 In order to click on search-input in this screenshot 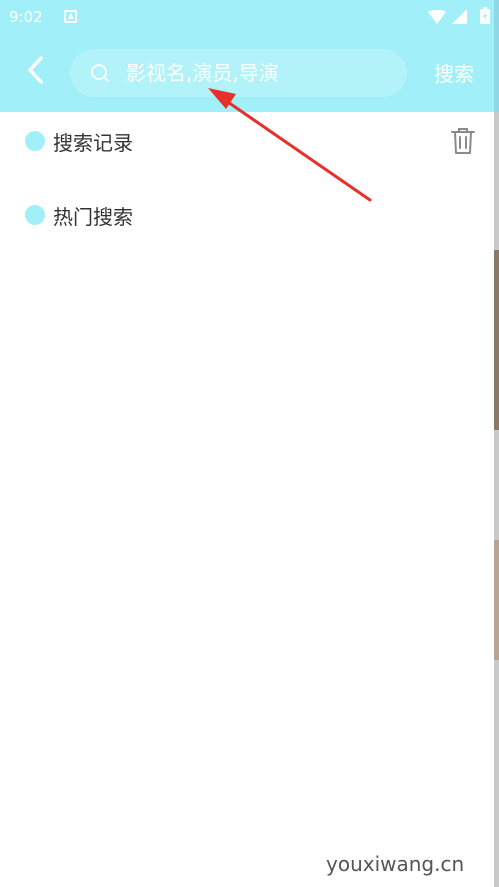, I will do `click(261, 73)`.